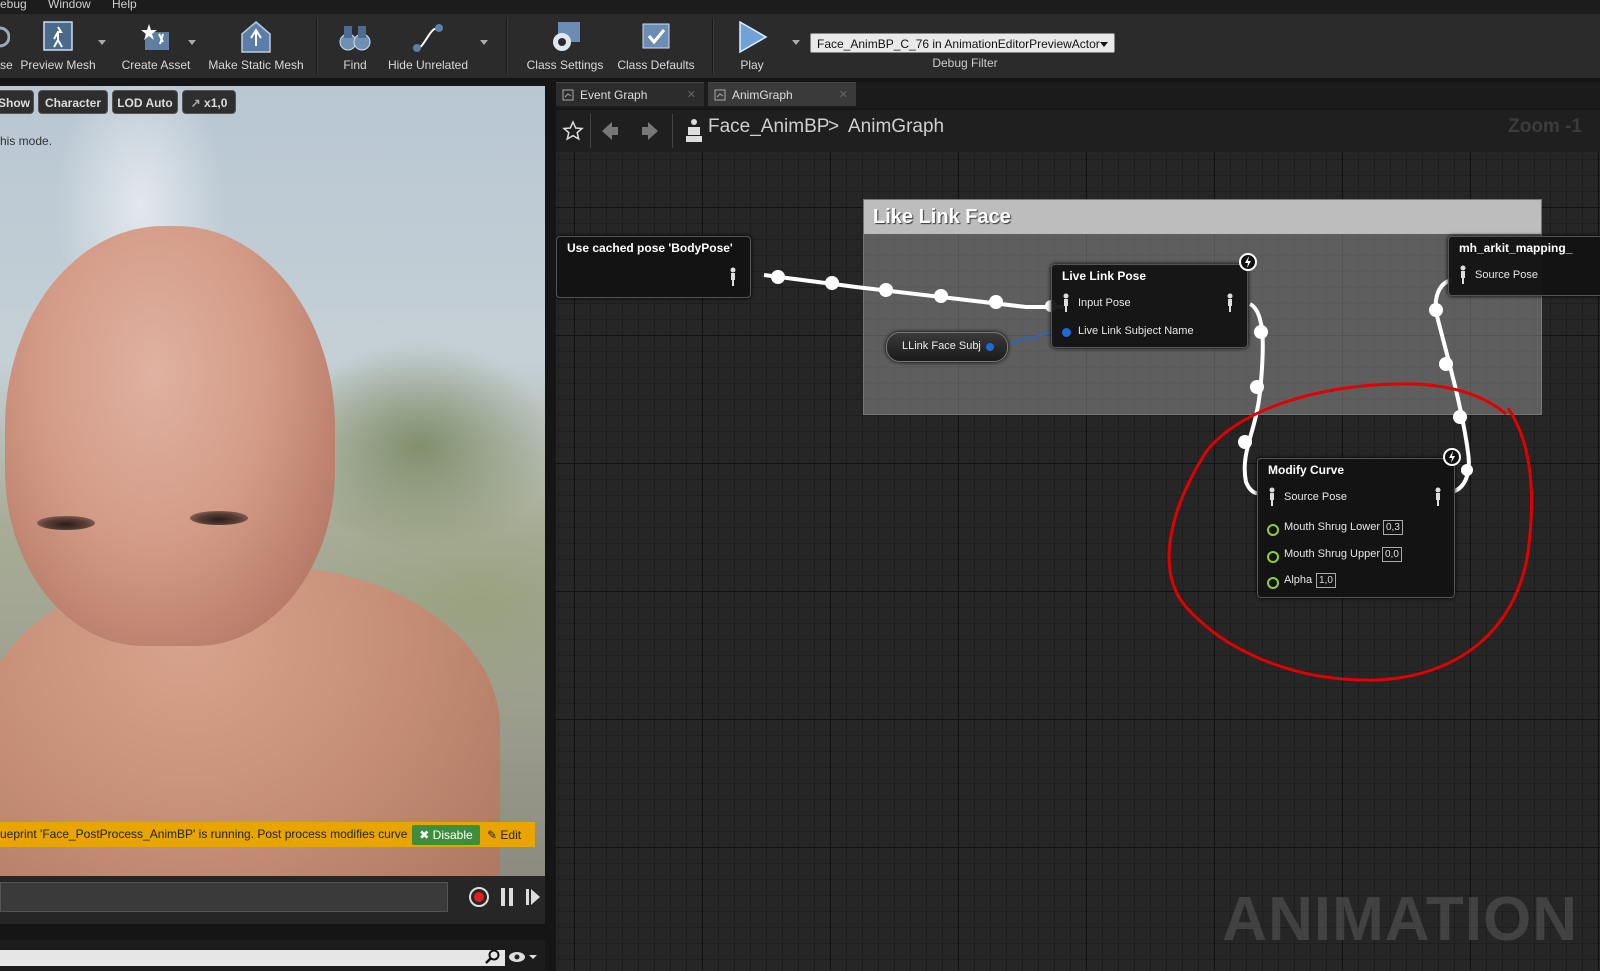  I want to click on back-arrow-icon, so click(610, 131).